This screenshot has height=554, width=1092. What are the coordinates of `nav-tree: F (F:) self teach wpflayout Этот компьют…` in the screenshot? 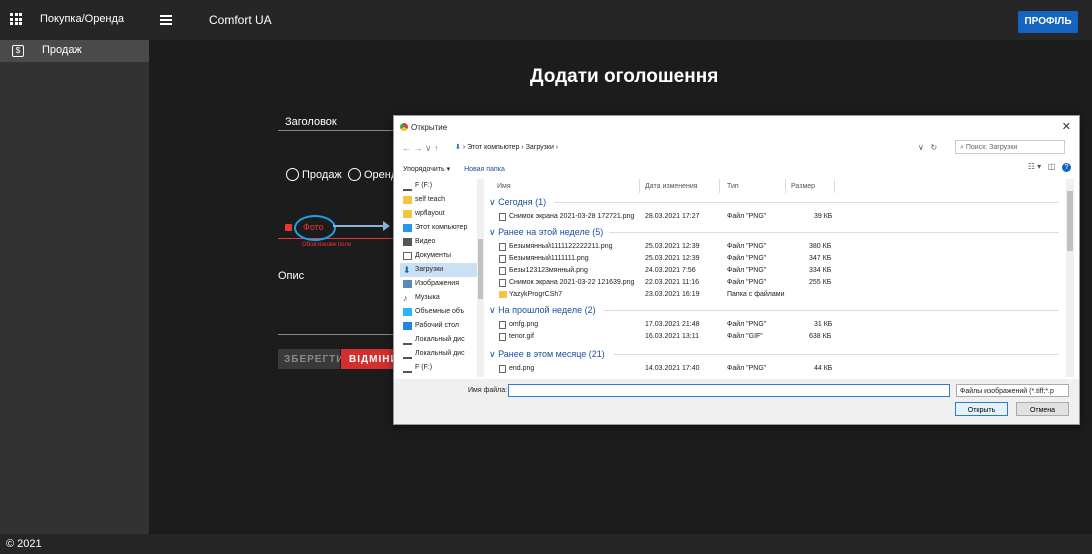 It's located at (442, 278).